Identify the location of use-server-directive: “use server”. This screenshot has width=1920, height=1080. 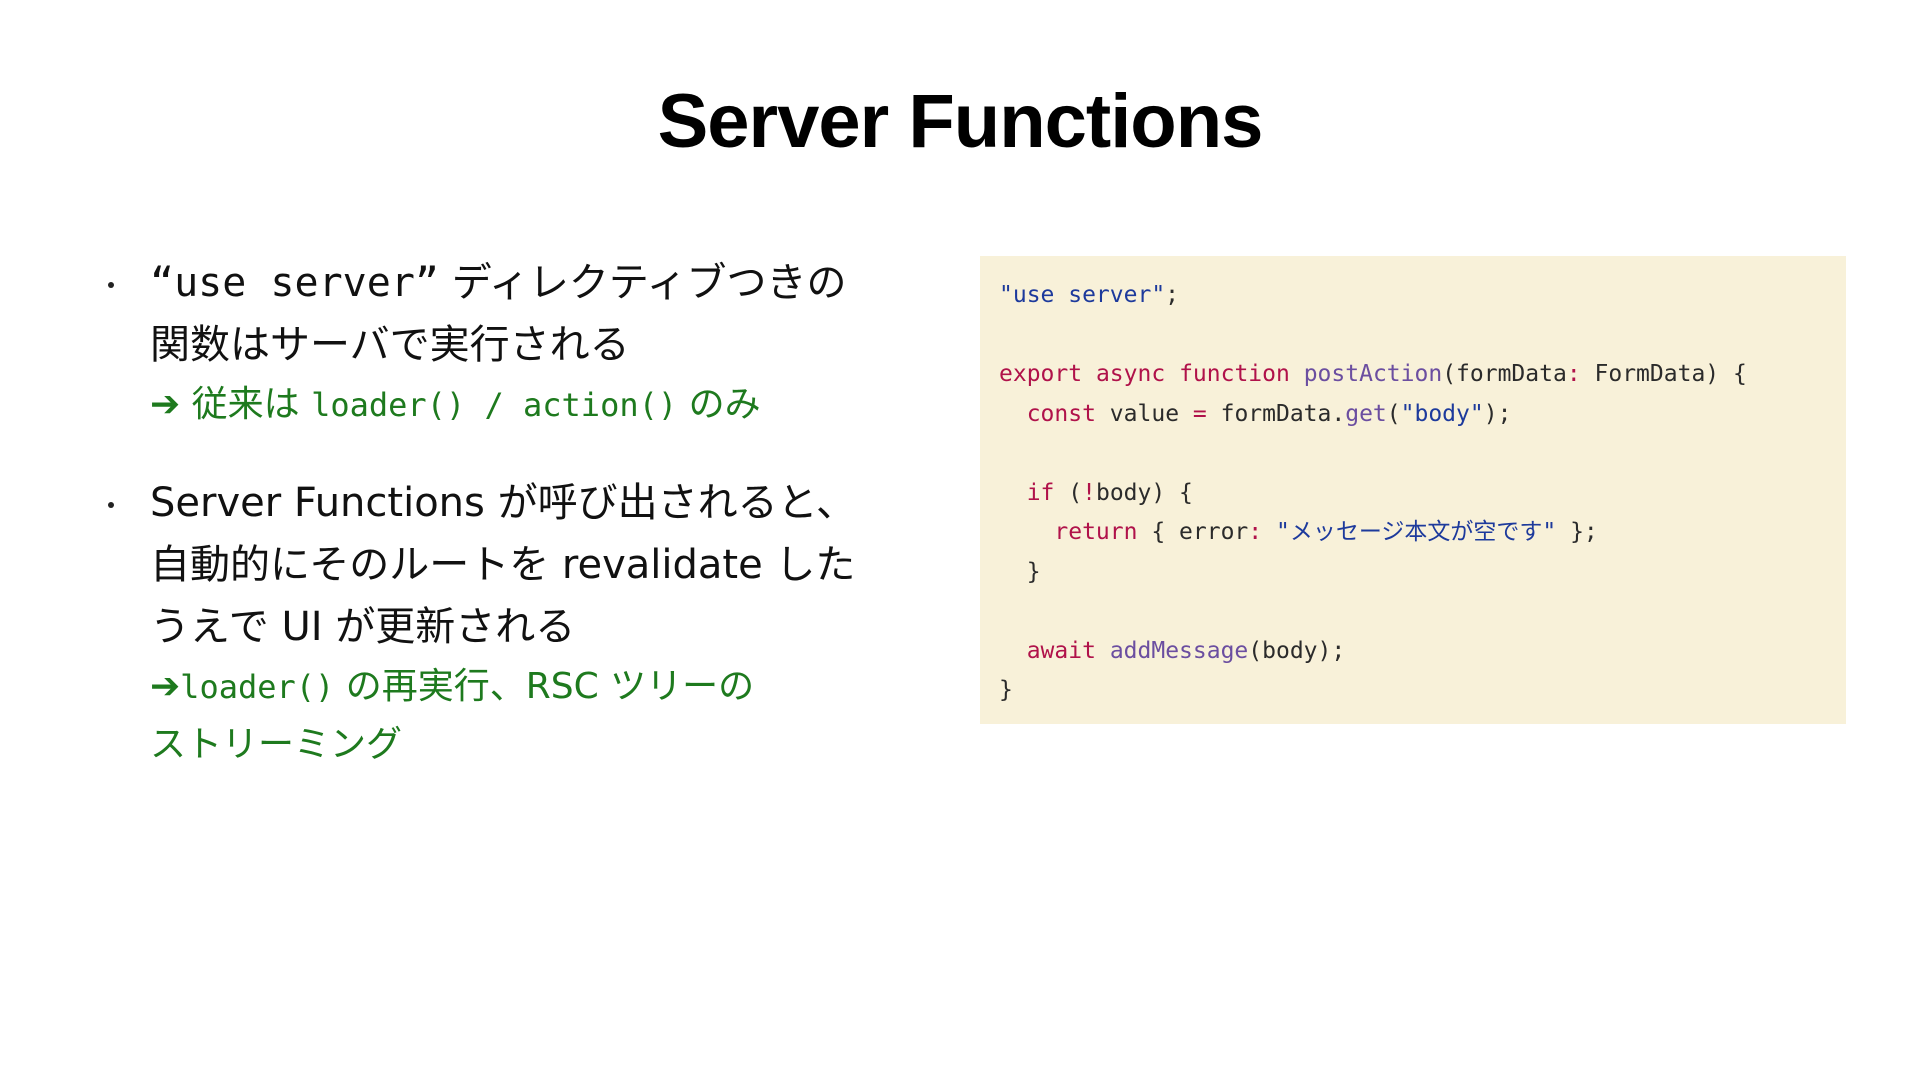
(294, 283).